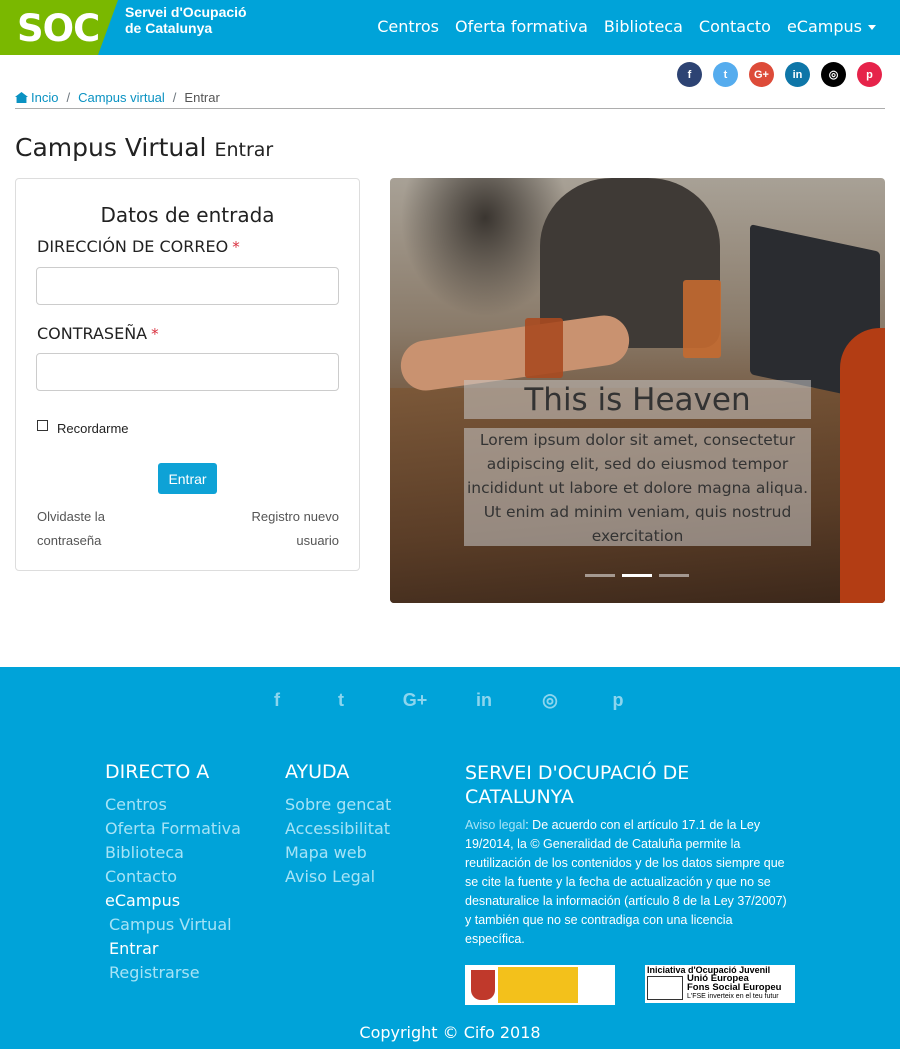 The height and width of the screenshot is (1049, 900). I want to click on footer-link-mapa-web: Mapa web, so click(338, 853).